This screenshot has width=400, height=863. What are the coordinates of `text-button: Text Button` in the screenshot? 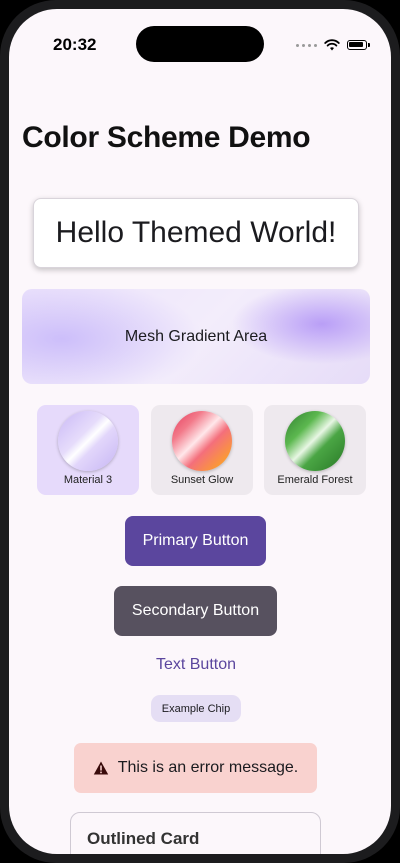 It's located at (196, 665).